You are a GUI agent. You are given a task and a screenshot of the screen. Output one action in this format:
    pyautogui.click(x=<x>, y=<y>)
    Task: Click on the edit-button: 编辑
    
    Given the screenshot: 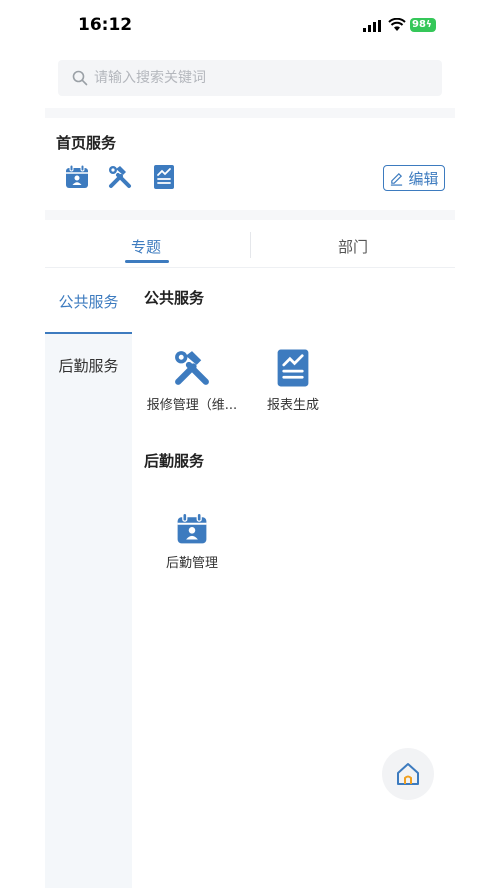 What is the action you would take?
    pyautogui.click(x=414, y=178)
    